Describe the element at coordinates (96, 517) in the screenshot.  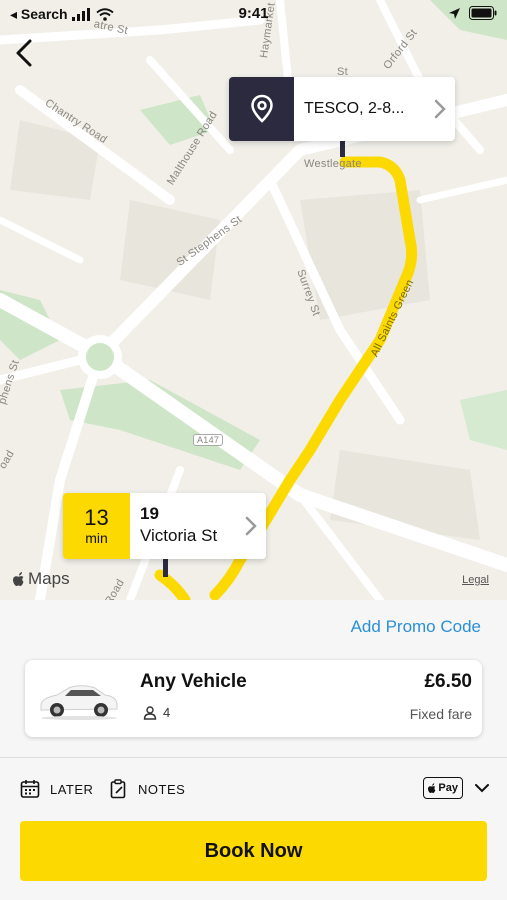
I see `eta-value: 13` at that location.